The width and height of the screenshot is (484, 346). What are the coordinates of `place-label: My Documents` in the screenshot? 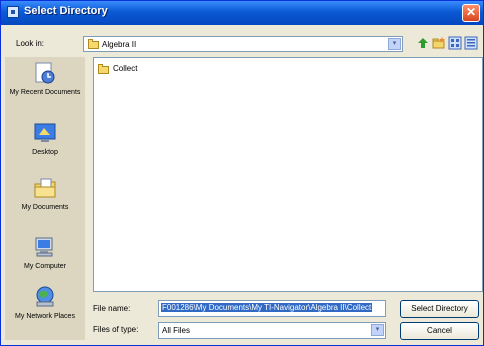 It's located at (45, 207).